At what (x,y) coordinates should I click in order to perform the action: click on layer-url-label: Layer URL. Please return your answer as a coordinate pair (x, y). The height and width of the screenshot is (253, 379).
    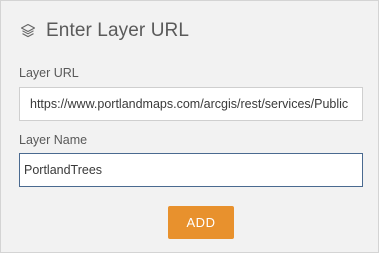
    Looking at the image, I should click on (49, 73).